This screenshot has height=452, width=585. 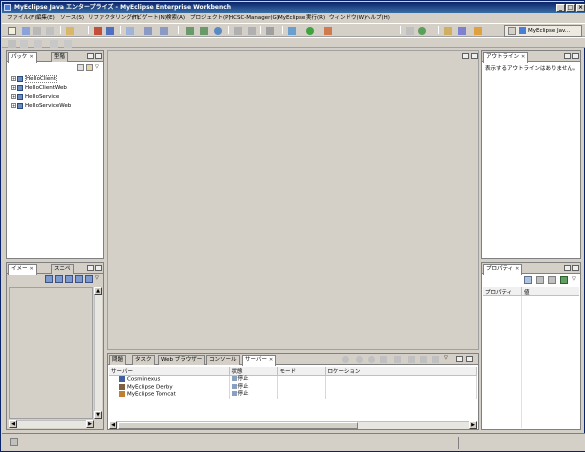 What do you see at coordinates (270, 31) in the screenshot?
I see `task-icon` at bounding box center [270, 31].